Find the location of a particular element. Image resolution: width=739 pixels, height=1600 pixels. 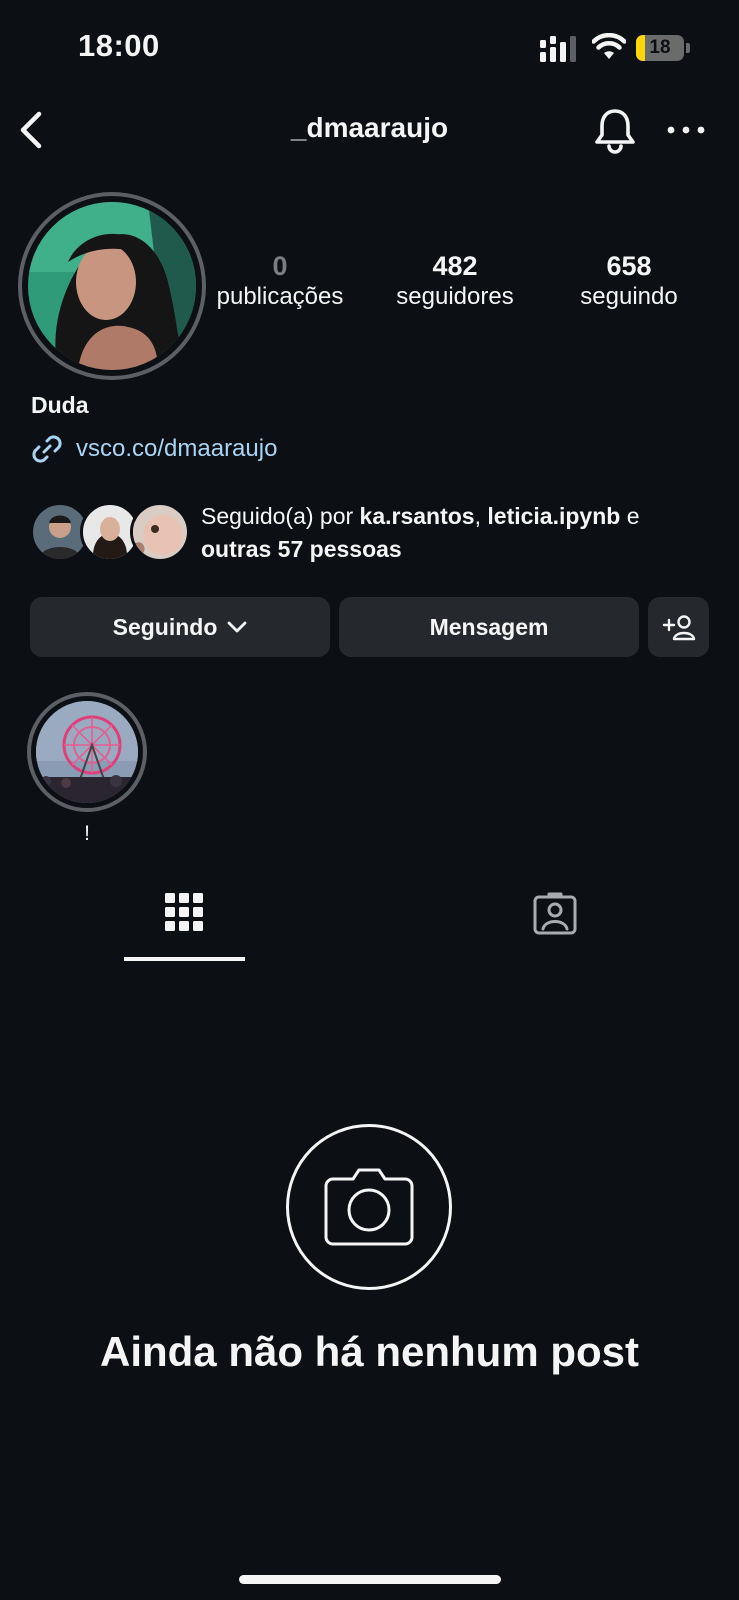

message-button: Mensagem is located at coordinates (489, 627).